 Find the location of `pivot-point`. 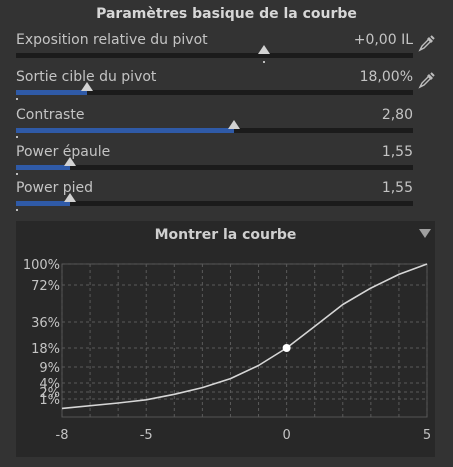

pivot-point is located at coordinates (286, 348).